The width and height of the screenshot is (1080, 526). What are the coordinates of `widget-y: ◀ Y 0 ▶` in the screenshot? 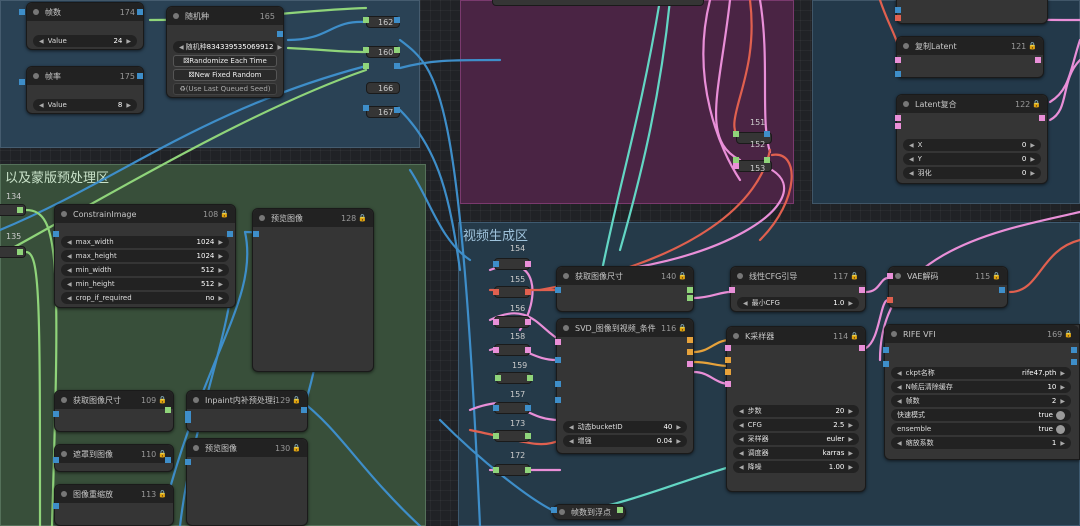 It's located at (972, 159).